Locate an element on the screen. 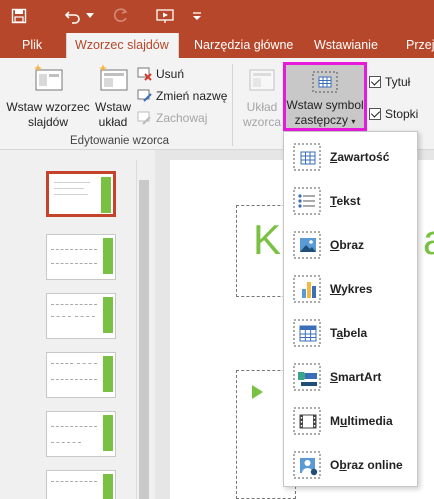 The width and height of the screenshot is (434, 499). rename-icon is located at coordinates (144, 95).